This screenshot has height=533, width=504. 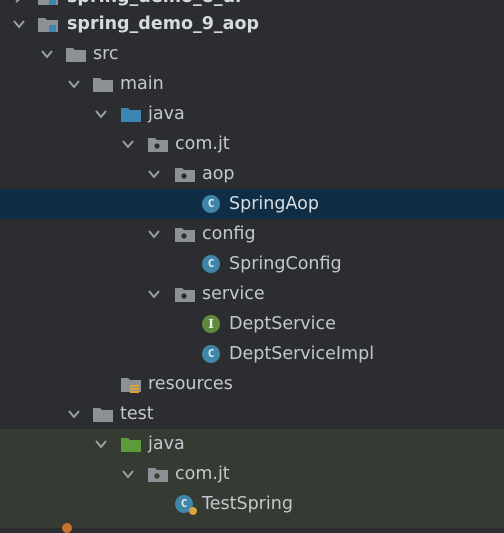 I want to click on project-label: spring_demo_9_aop, so click(x=163, y=24).